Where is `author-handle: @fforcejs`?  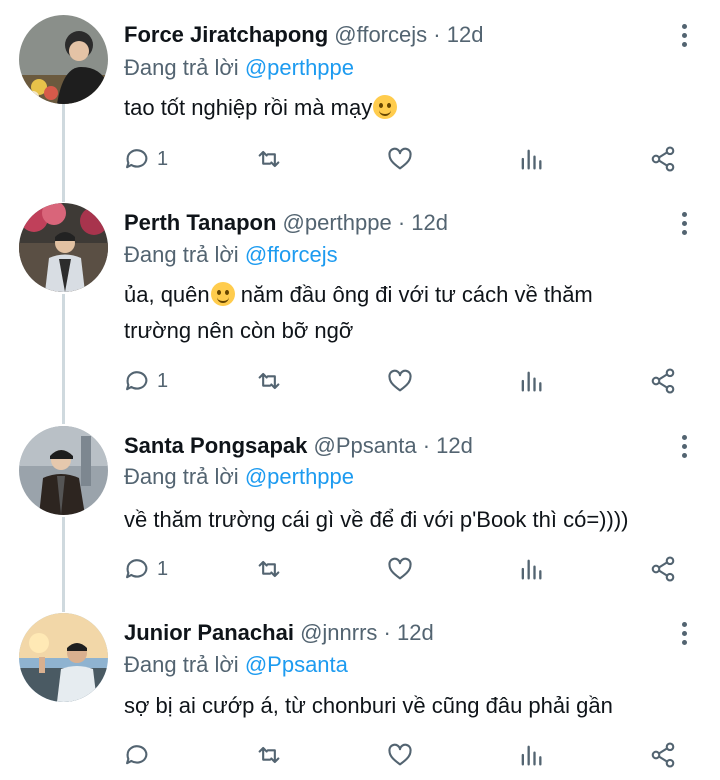
author-handle: @fforcejs is located at coordinates (380, 34).